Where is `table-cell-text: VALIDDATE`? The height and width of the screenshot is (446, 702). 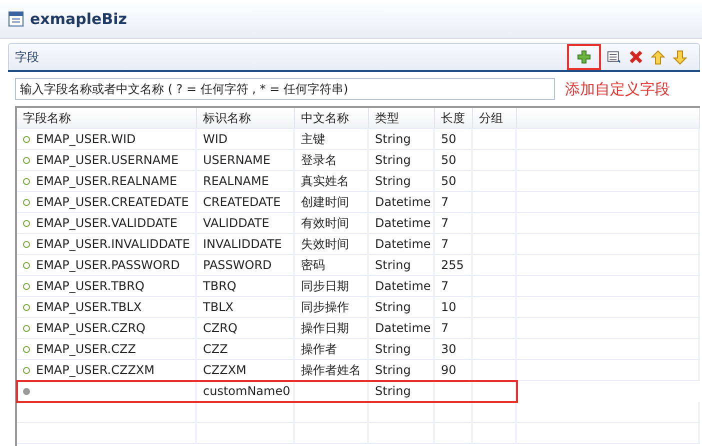 table-cell-text: VALIDDATE is located at coordinates (236, 223).